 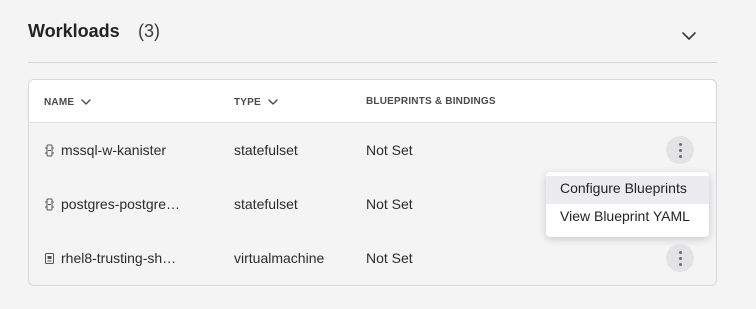 What do you see at coordinates (279, 258) in the screenshot?
I see `workload-type: virtualmachine` at bounding box center [279, 258].